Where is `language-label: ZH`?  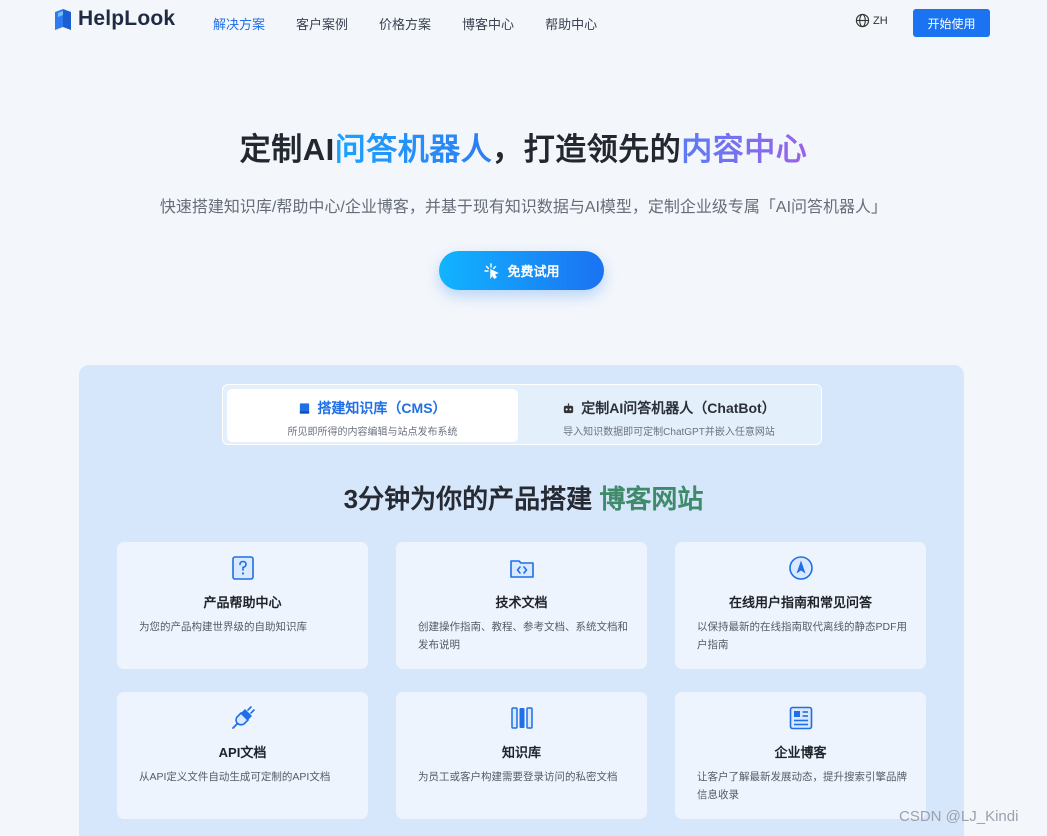 language-label: ZH is located at coordinates (880, 20).